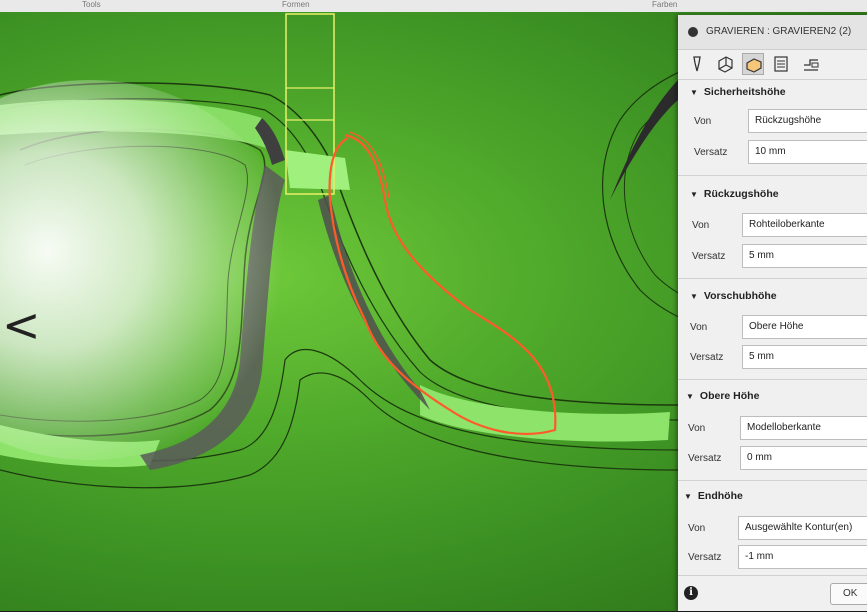 The height and width of the screenshot is (612, 867). What do you see at coordinates (740, 296) in the screenshot?
I see `section-title: Vorschubhöhe` at bounding box center [740, 296].